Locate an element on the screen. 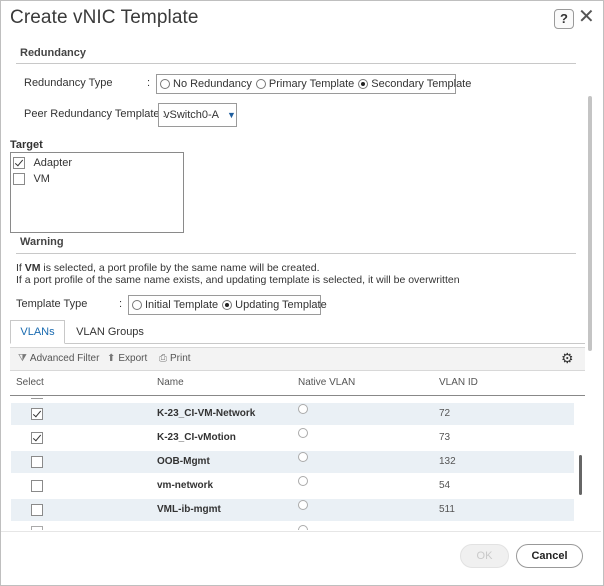  radio-no-redundancy: No Redundancy is located at coordinates (206, 84).